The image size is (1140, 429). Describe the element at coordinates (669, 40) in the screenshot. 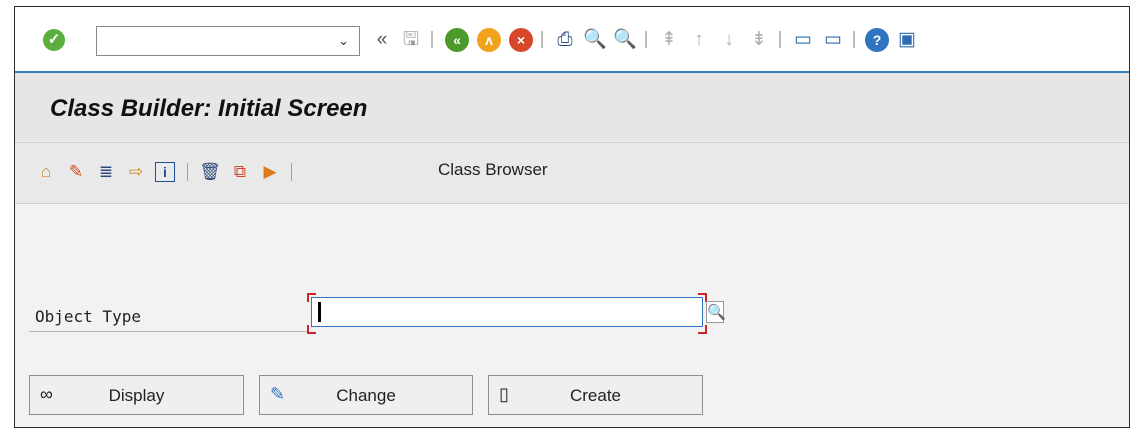

I see `first-page-icon: ⇞` at that location.